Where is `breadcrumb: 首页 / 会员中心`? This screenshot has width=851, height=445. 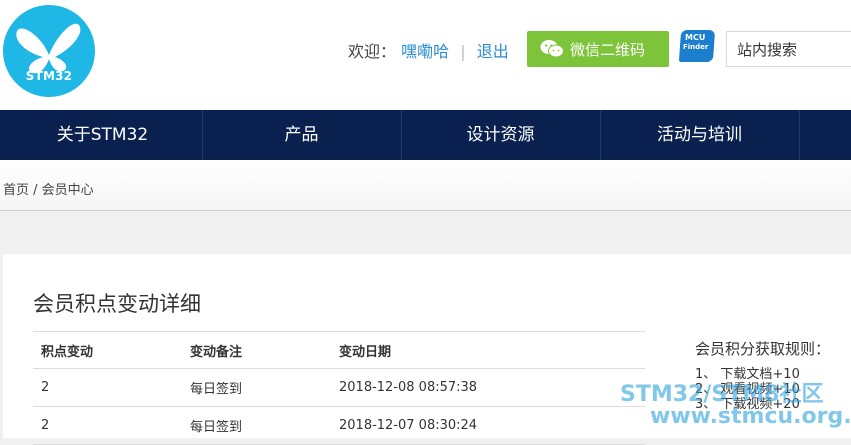
breadcrumb: 首页 / 会员中心 is located at coordinates (48, 188).